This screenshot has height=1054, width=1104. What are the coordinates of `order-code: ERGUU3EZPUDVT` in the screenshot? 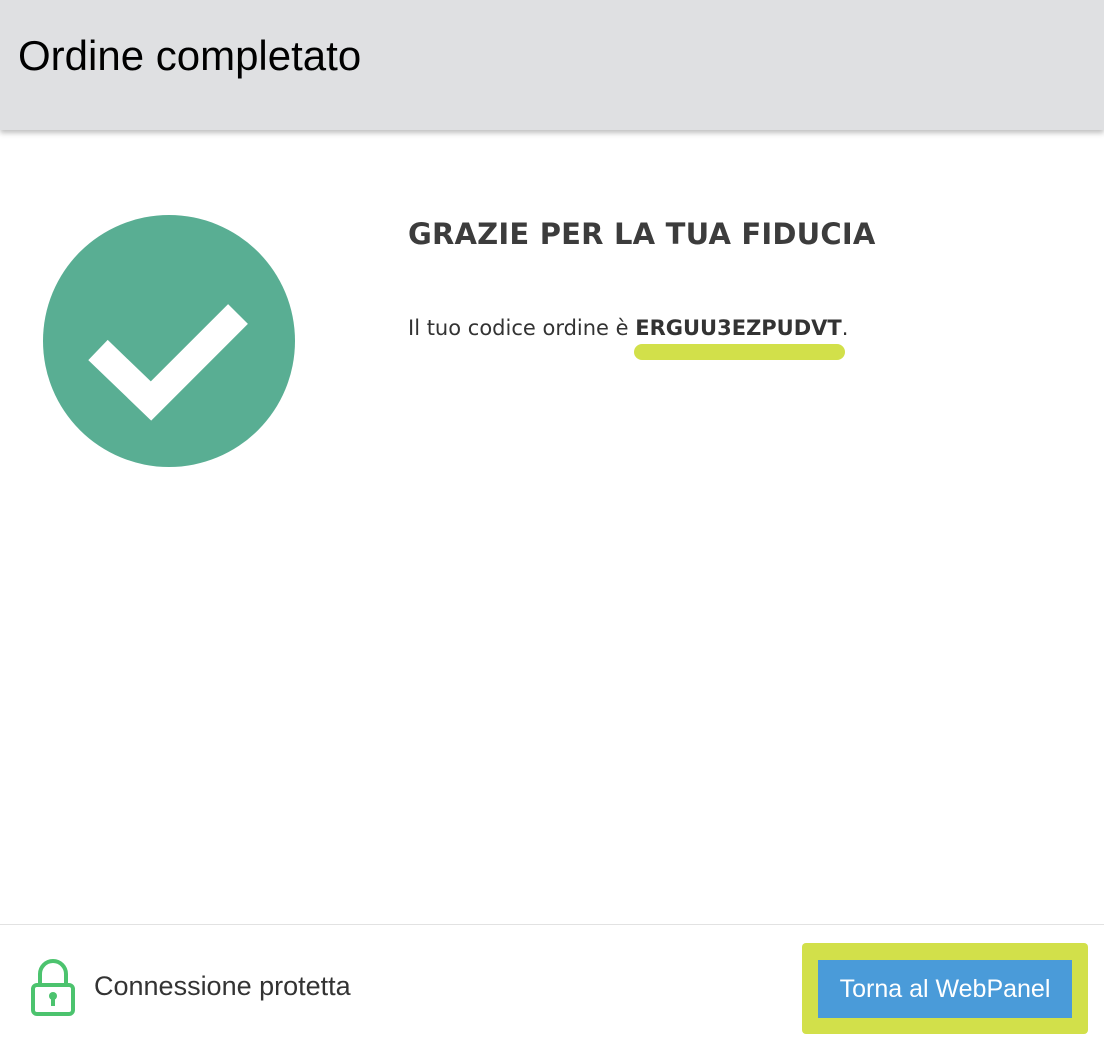 It's located at (738, 328).